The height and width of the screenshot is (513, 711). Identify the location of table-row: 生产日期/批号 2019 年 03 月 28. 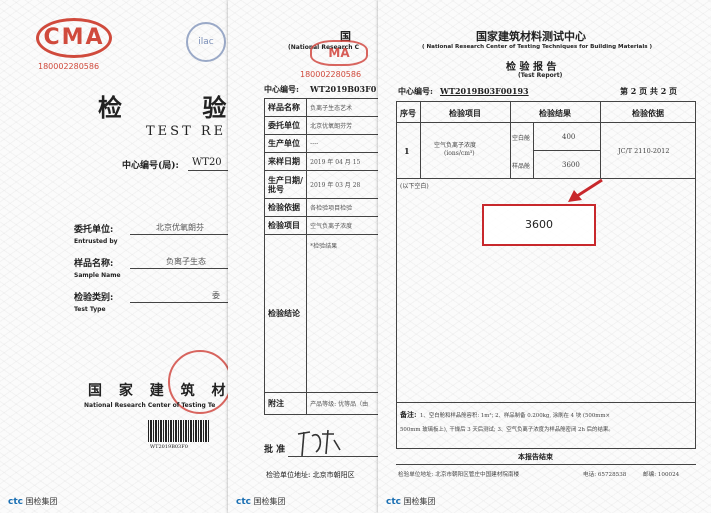
(325, 184).